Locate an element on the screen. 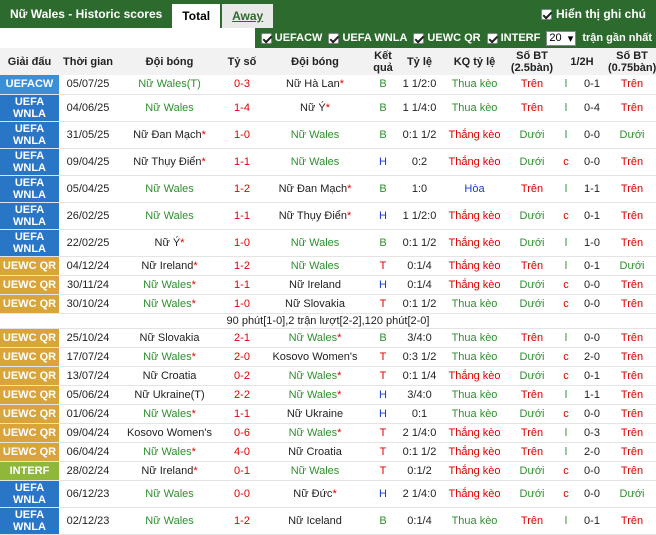 The width and height of the screenshot is (656, 535). match-count-select: 20 ▾ is located at coordinates (561, 38).